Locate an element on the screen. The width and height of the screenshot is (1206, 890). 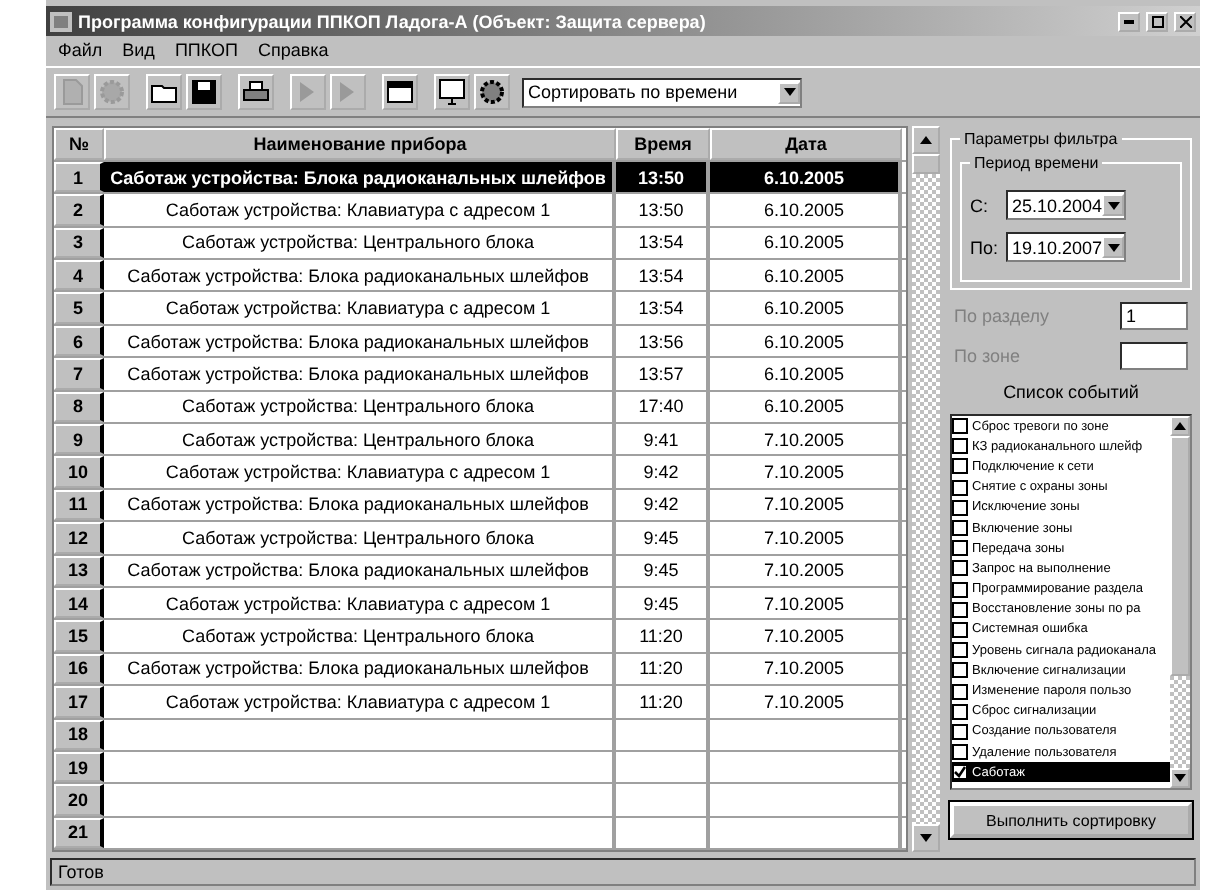
row-number: 20 is located at coordinates (79, 800).